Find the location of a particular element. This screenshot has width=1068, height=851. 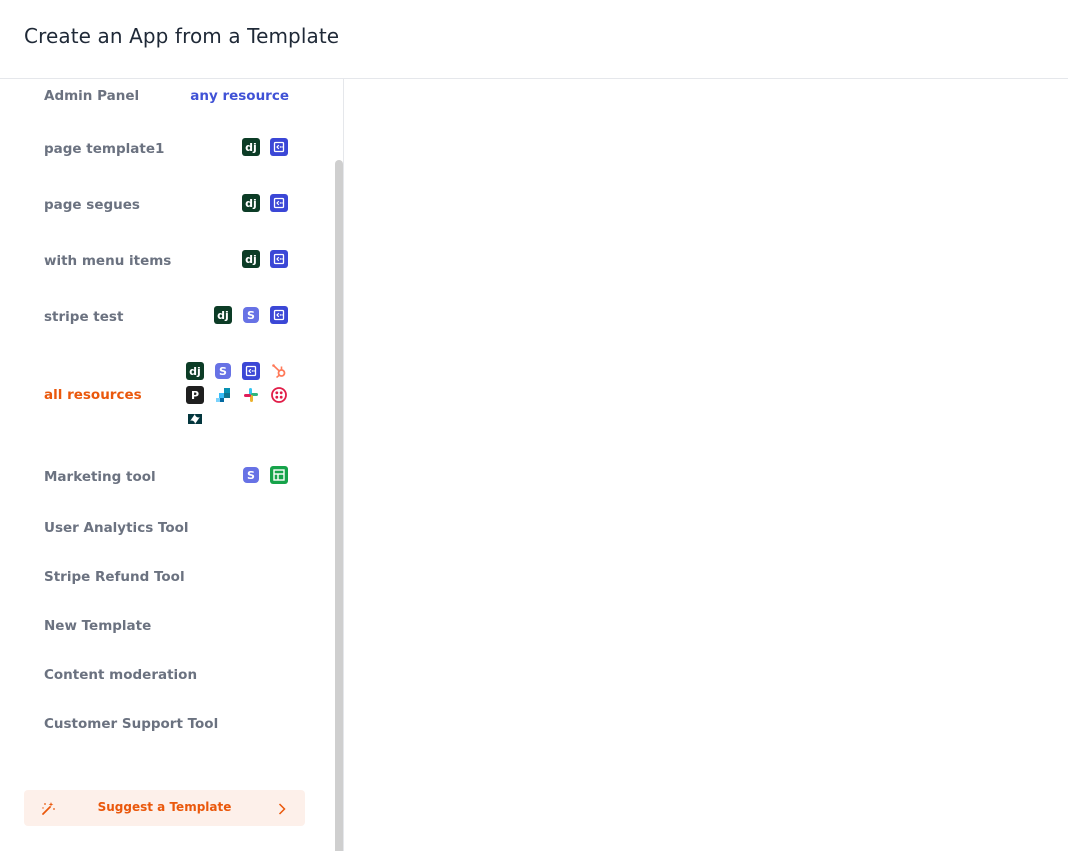

template-label: New Template is located at coordinates (98, 626).